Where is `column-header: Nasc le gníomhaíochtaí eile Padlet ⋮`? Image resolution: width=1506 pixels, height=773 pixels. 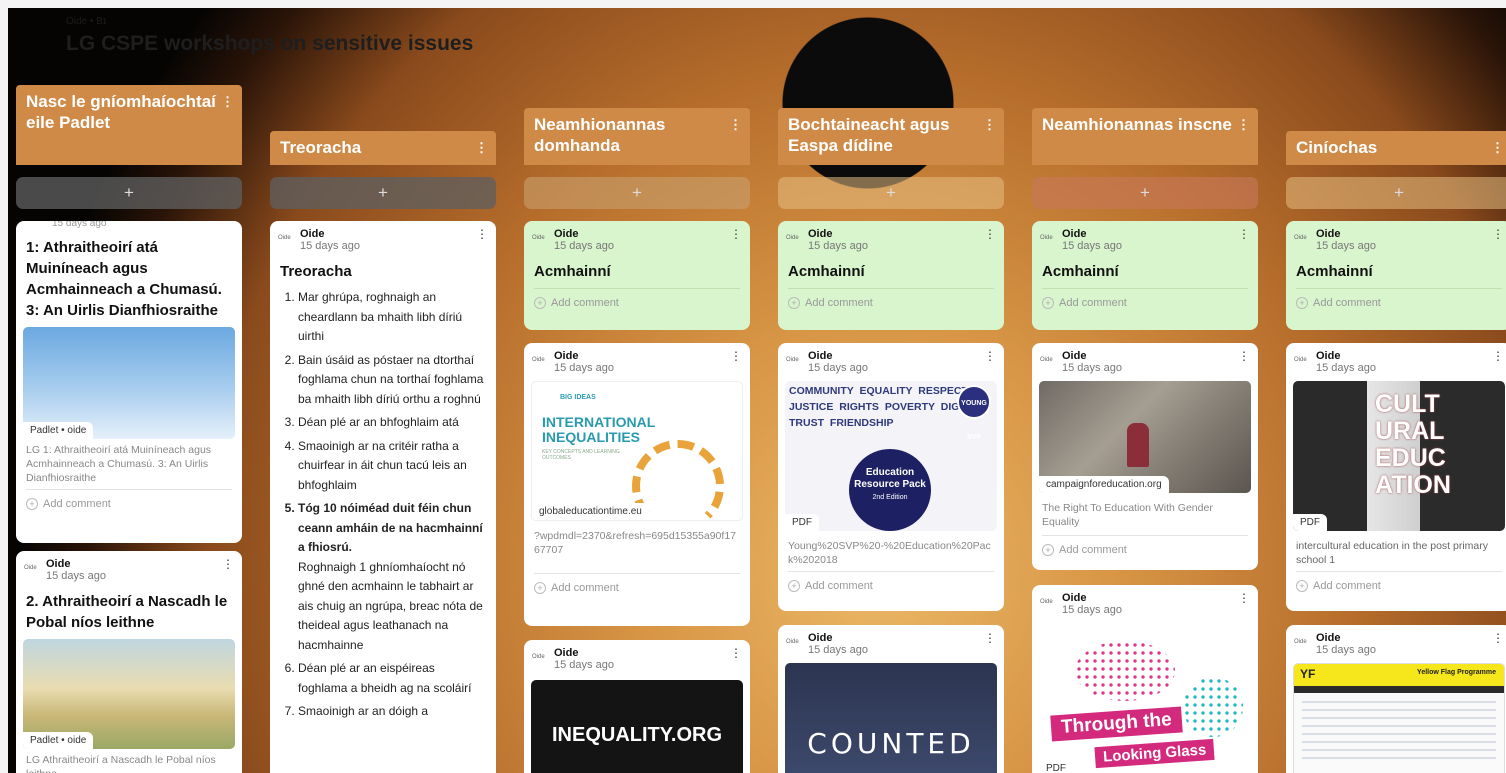
column-header: Nasc le gníomhaíochtaí eile Padlet ⋮ is located at coordinates (129, 125).